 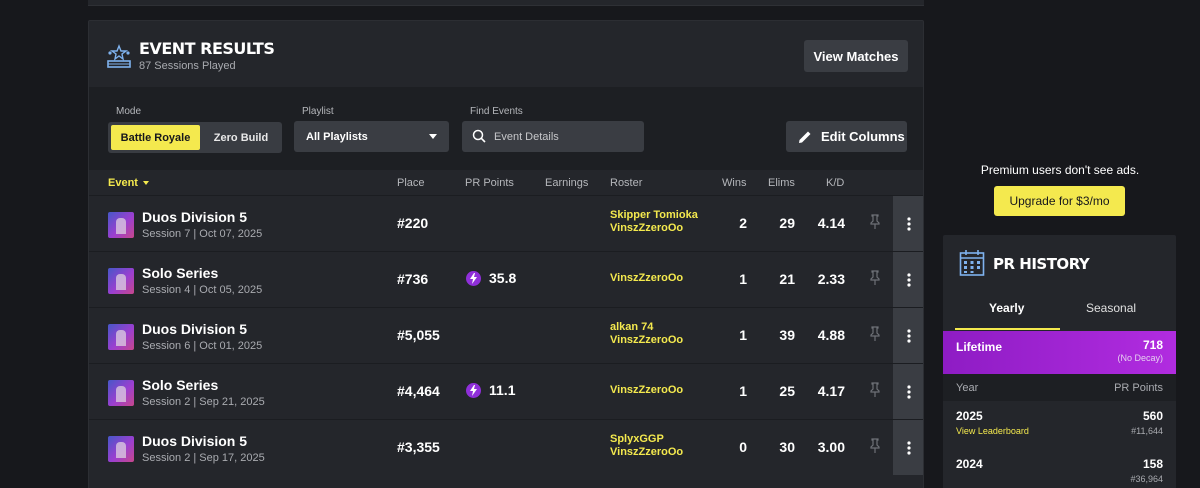 I want to click on mode-label: Mode, so click(x=129, y=111).